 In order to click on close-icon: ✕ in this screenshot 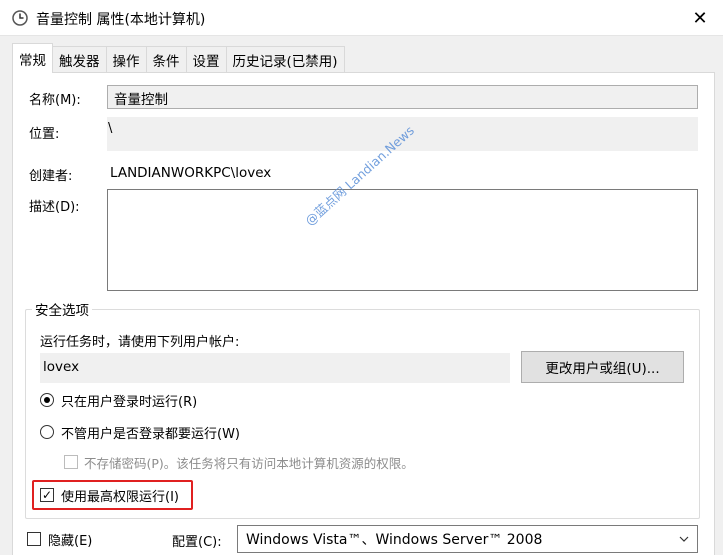, I will do `click(700, 18)`.